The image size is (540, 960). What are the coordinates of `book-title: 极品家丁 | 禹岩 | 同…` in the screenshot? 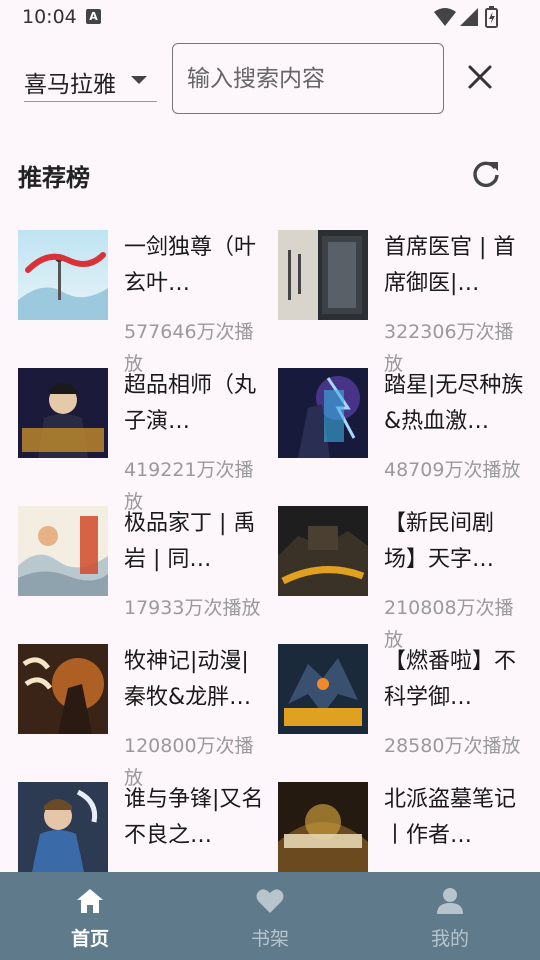 It's located at (190, 541).